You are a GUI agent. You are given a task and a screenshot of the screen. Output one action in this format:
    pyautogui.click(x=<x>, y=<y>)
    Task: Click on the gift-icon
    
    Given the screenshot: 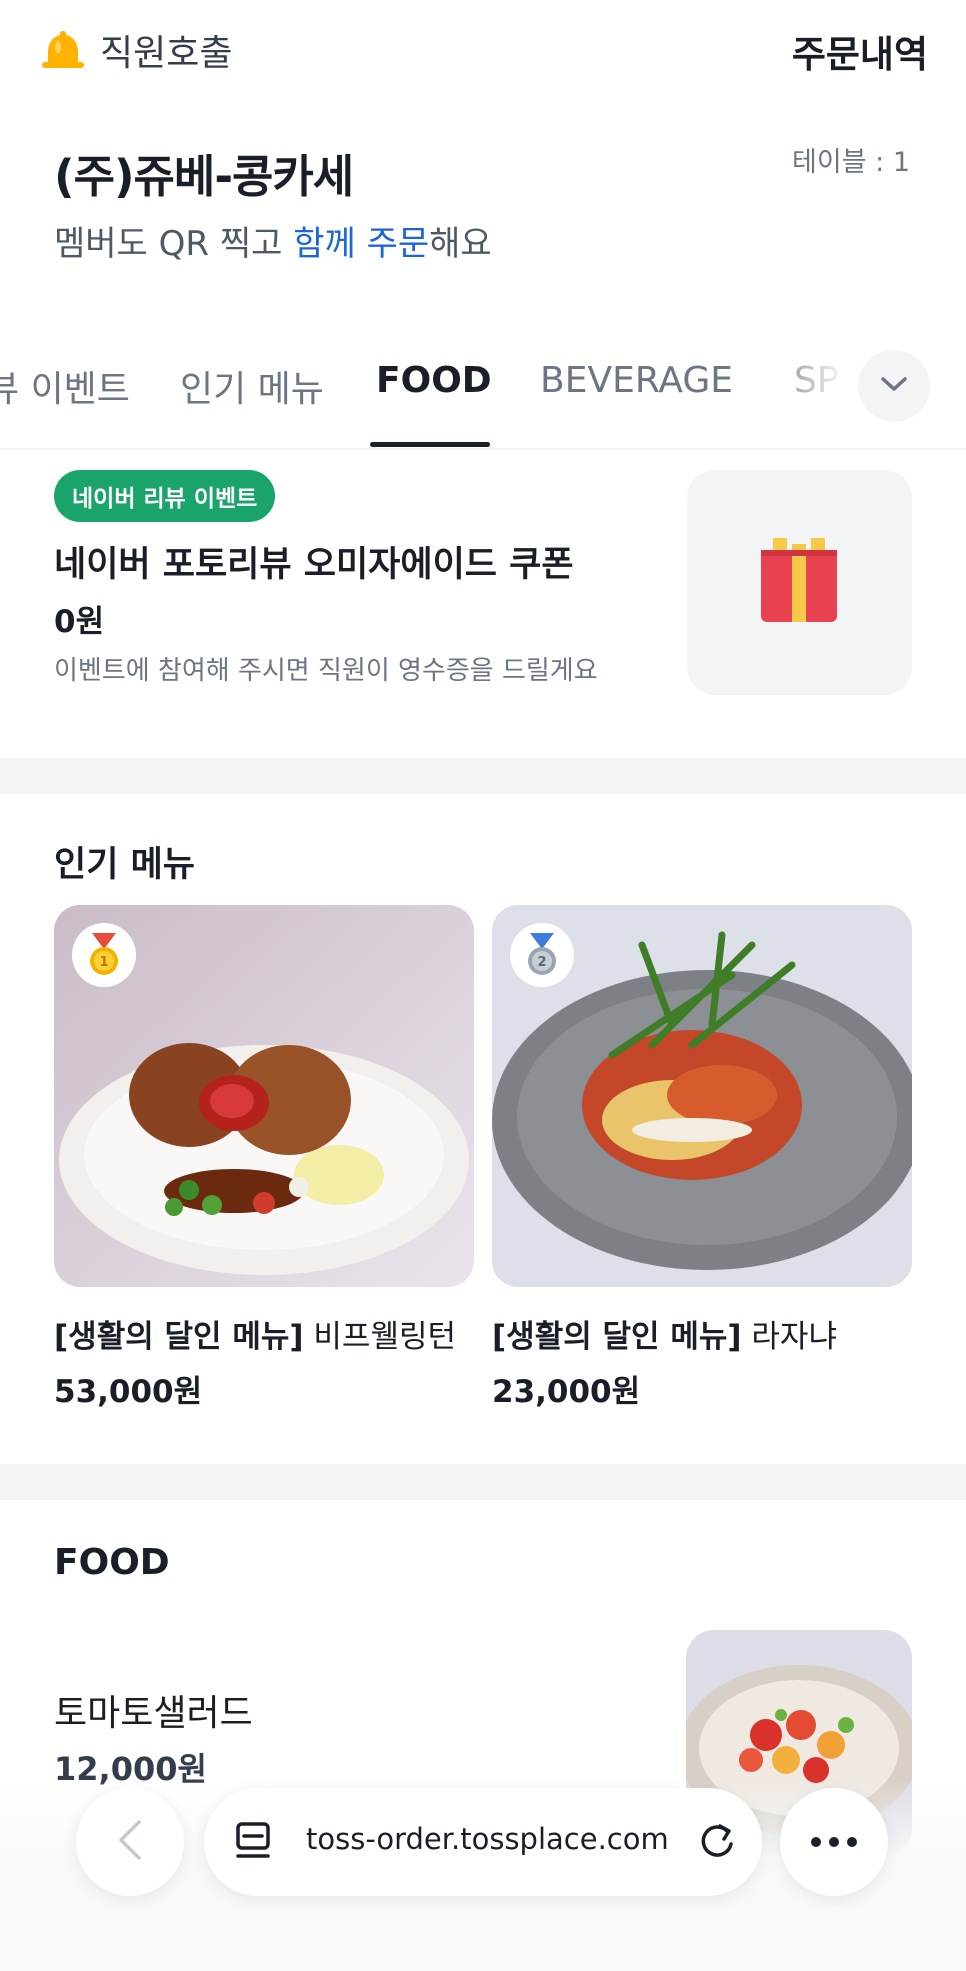 What is the action you would take?
    pyautogui.click(x=799, y=583)
    